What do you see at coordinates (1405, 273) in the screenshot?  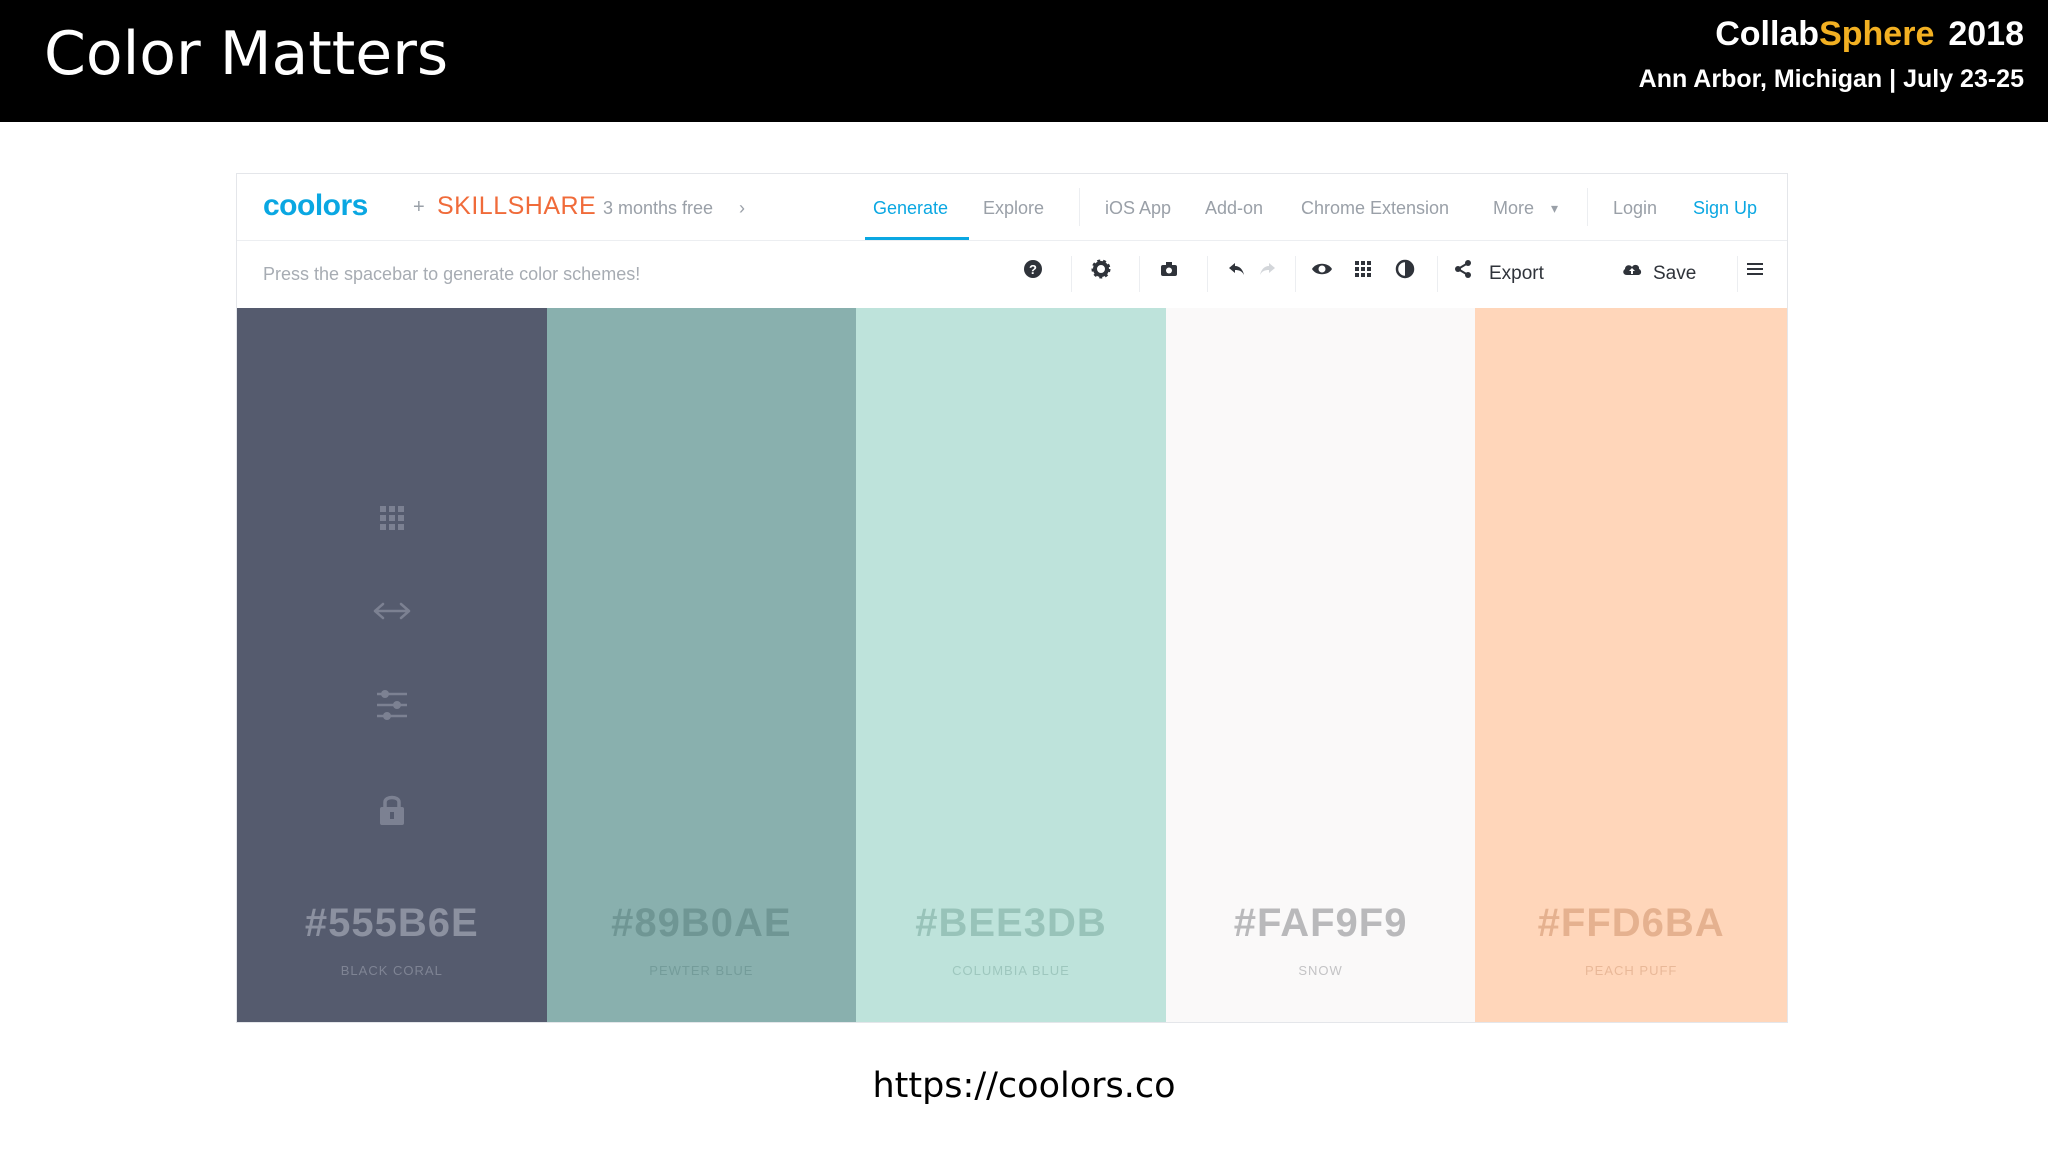 I see `adjust-icon` at bounding box center [1405, 273].